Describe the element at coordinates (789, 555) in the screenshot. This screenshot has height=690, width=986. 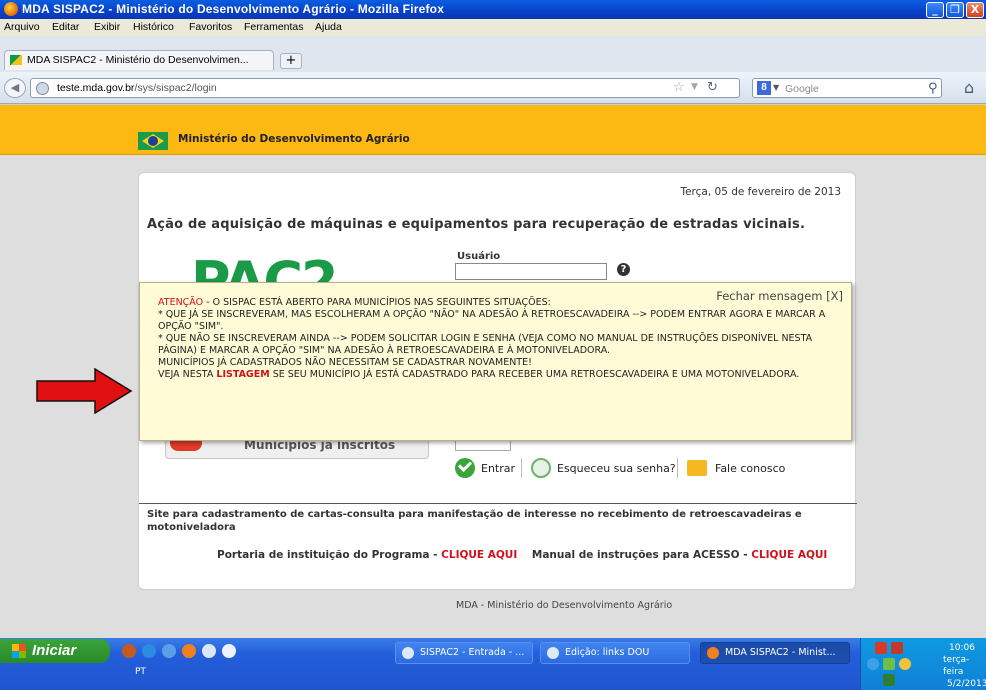
I see `manual-link: CLIQUE AQUI` at that location.